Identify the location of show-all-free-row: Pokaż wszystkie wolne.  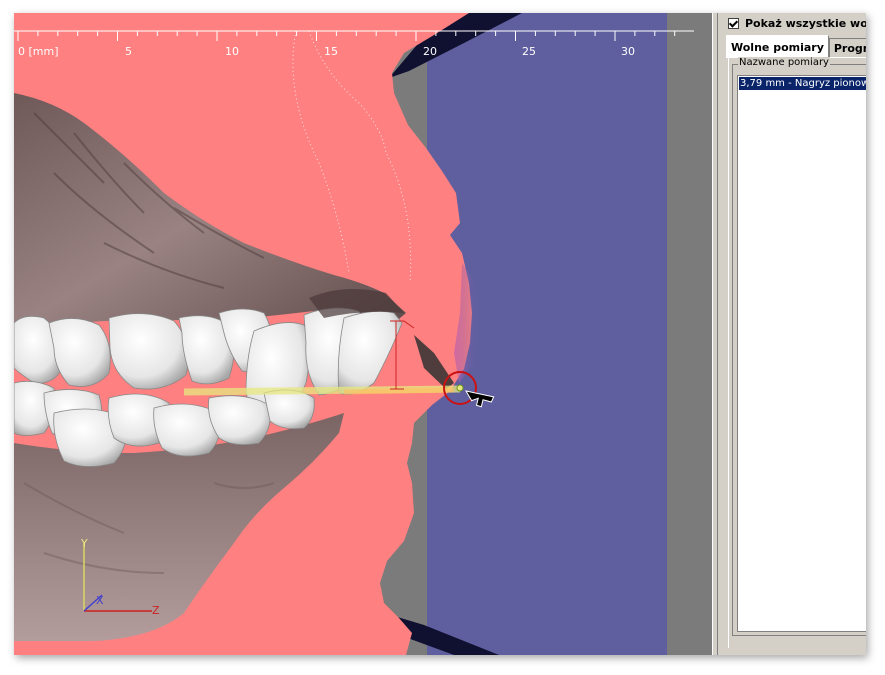
(797, 23).